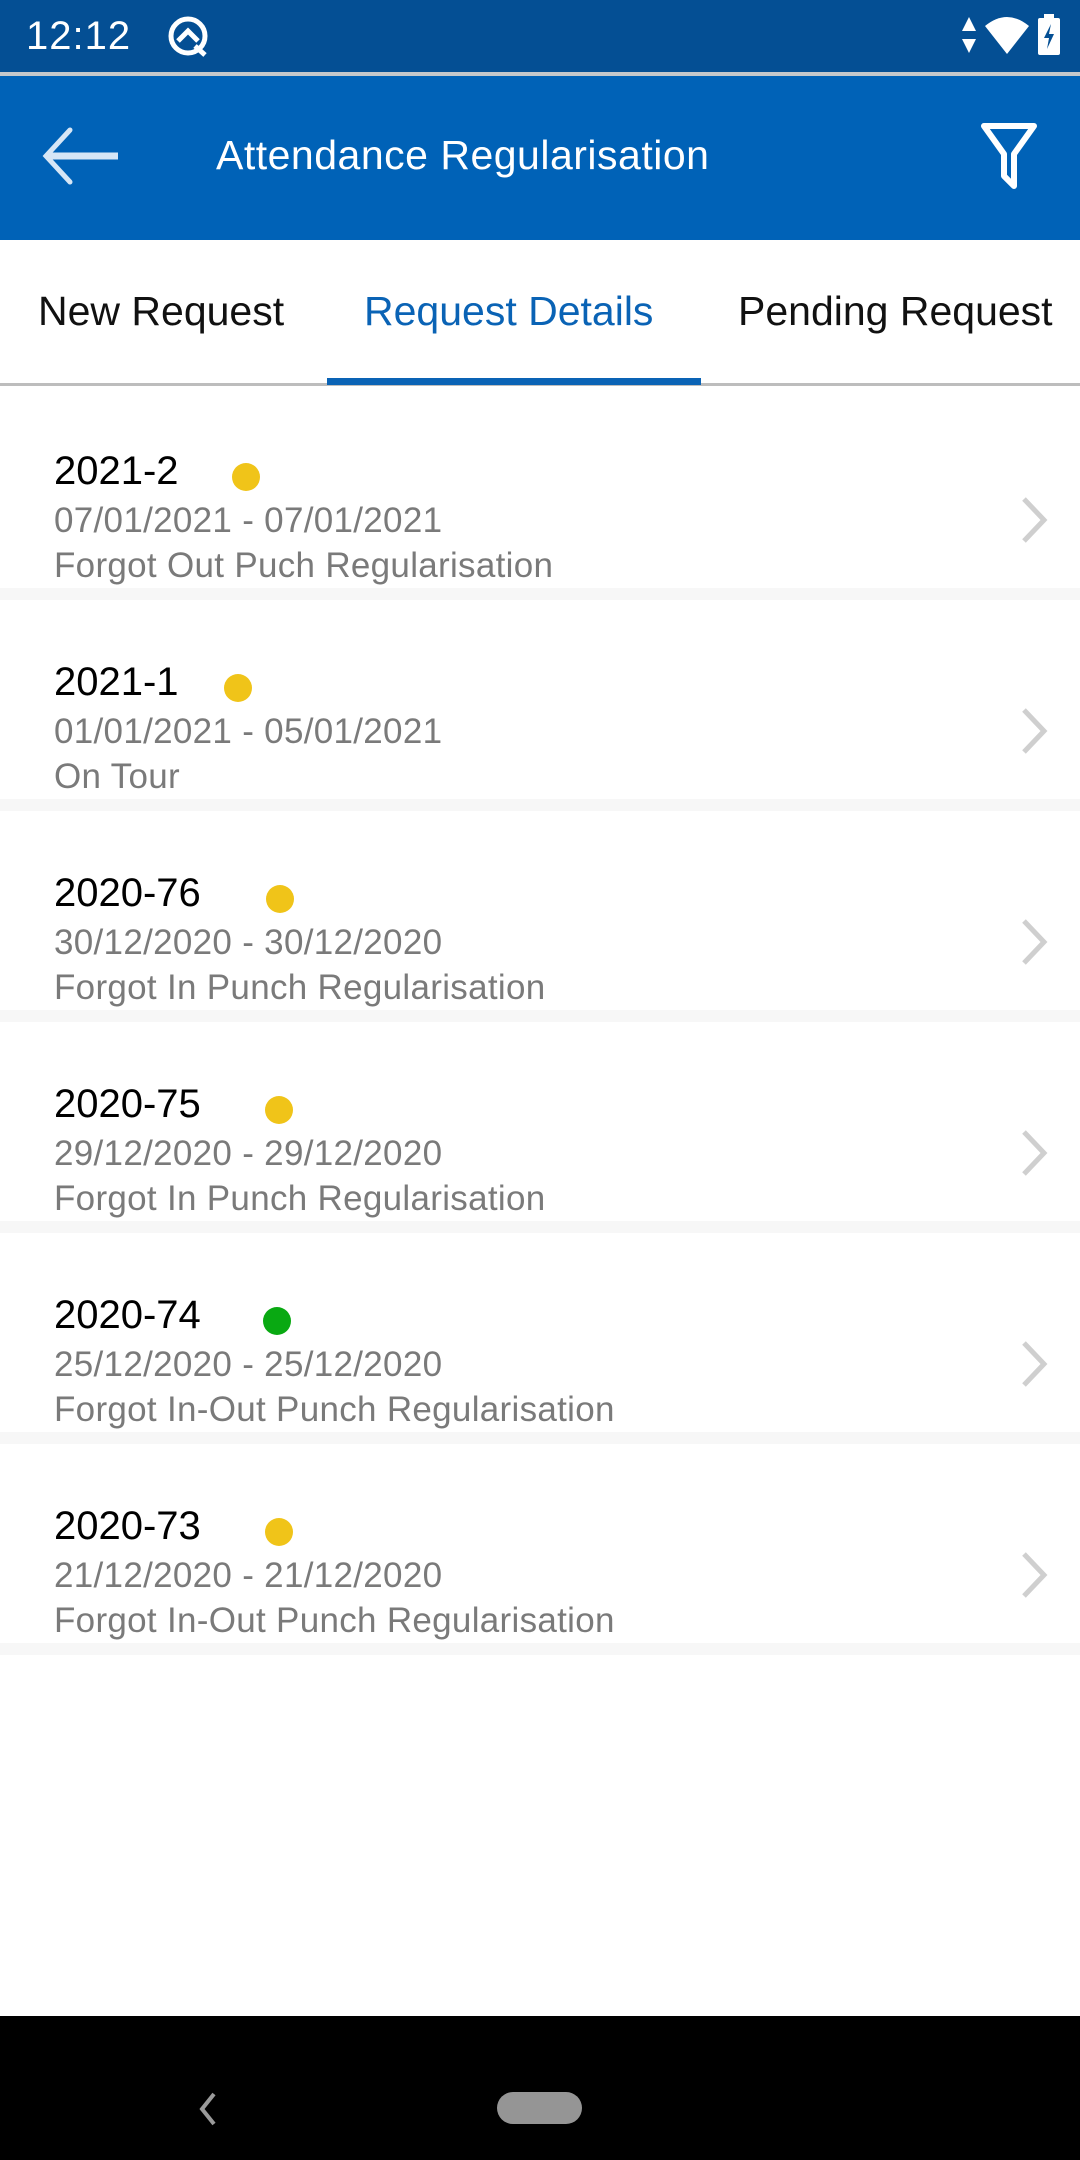 This screenshot has width=1080, height=2160. Describe the element at coordinates (248, 1364) in the screenshot. I see `request-dates: 25/12/2020 - 25/12/2020` at that location.